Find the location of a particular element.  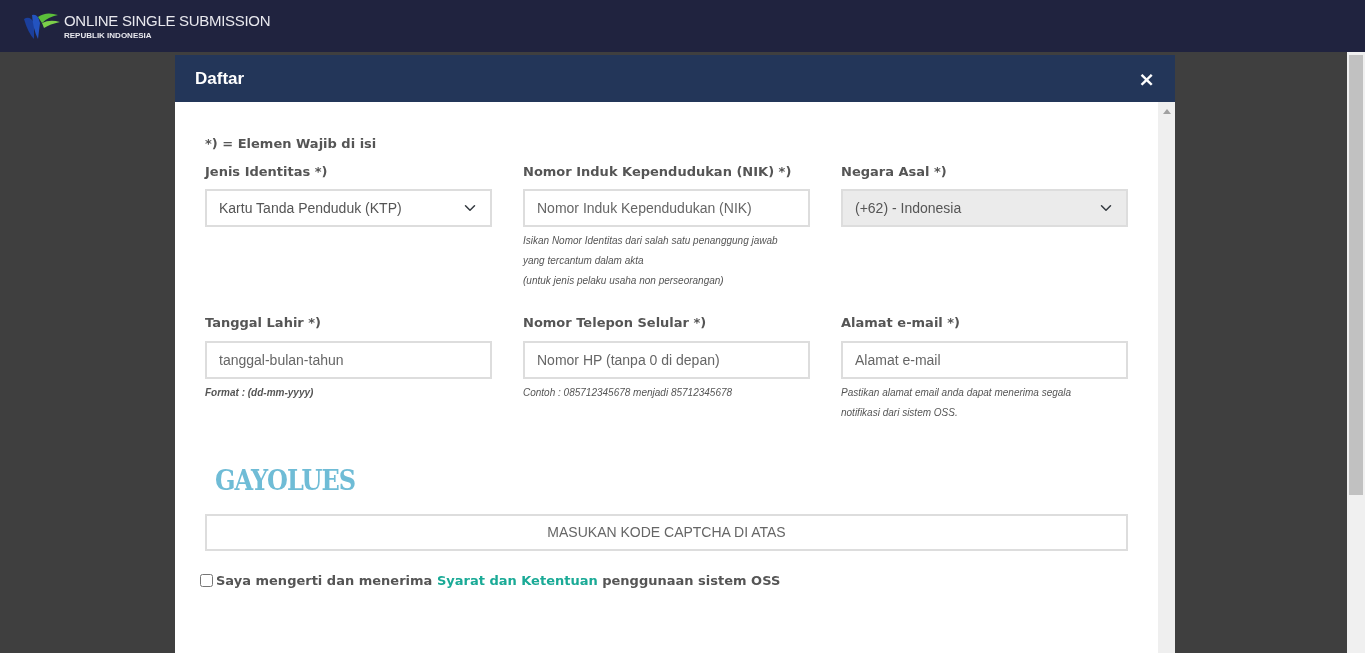

required-note: *) = Elemen Wajib di isi is located at coordinates (291, 144).